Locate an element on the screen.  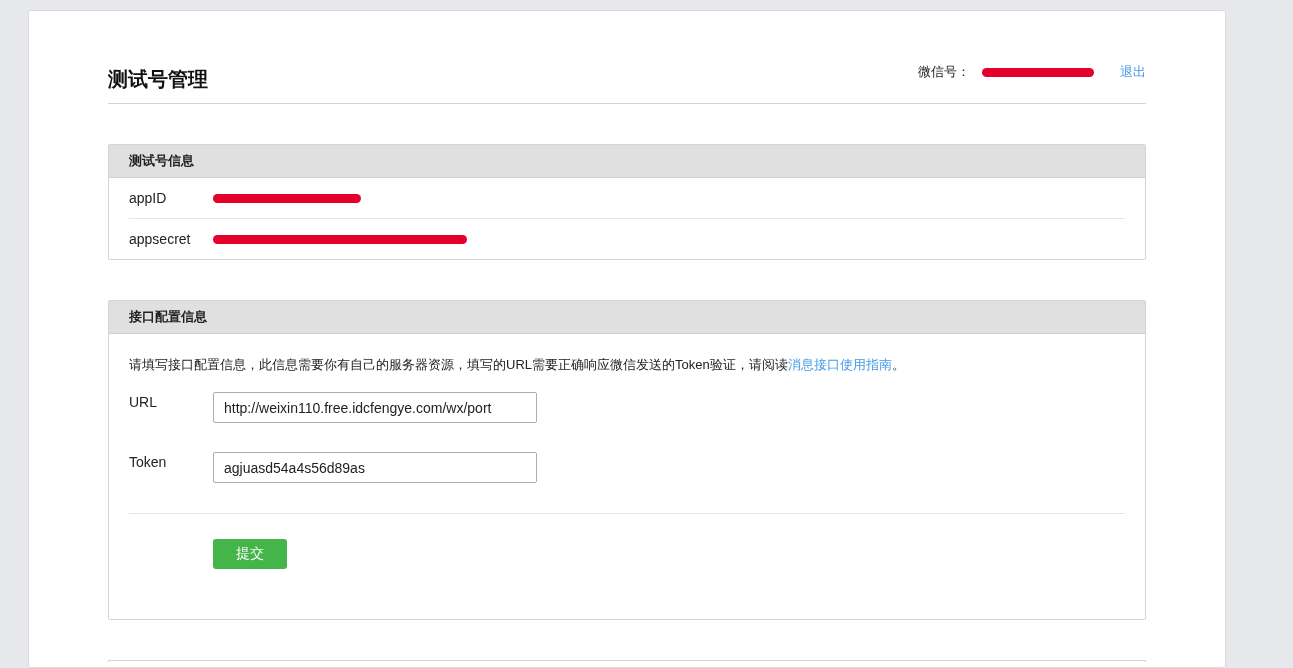
input-field: agjuasd54a4s56d89as is located at coordinates (375, 467).